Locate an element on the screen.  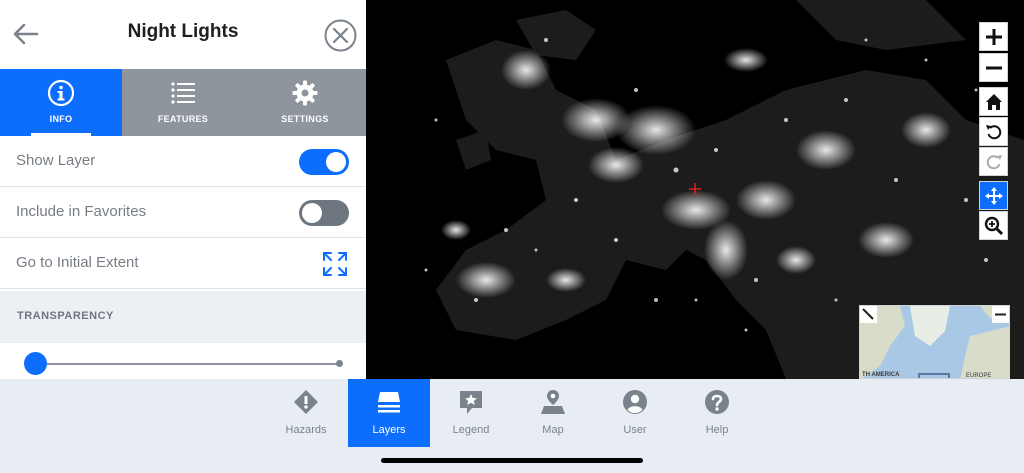
redo-icon is located at coordinates (994, 161).